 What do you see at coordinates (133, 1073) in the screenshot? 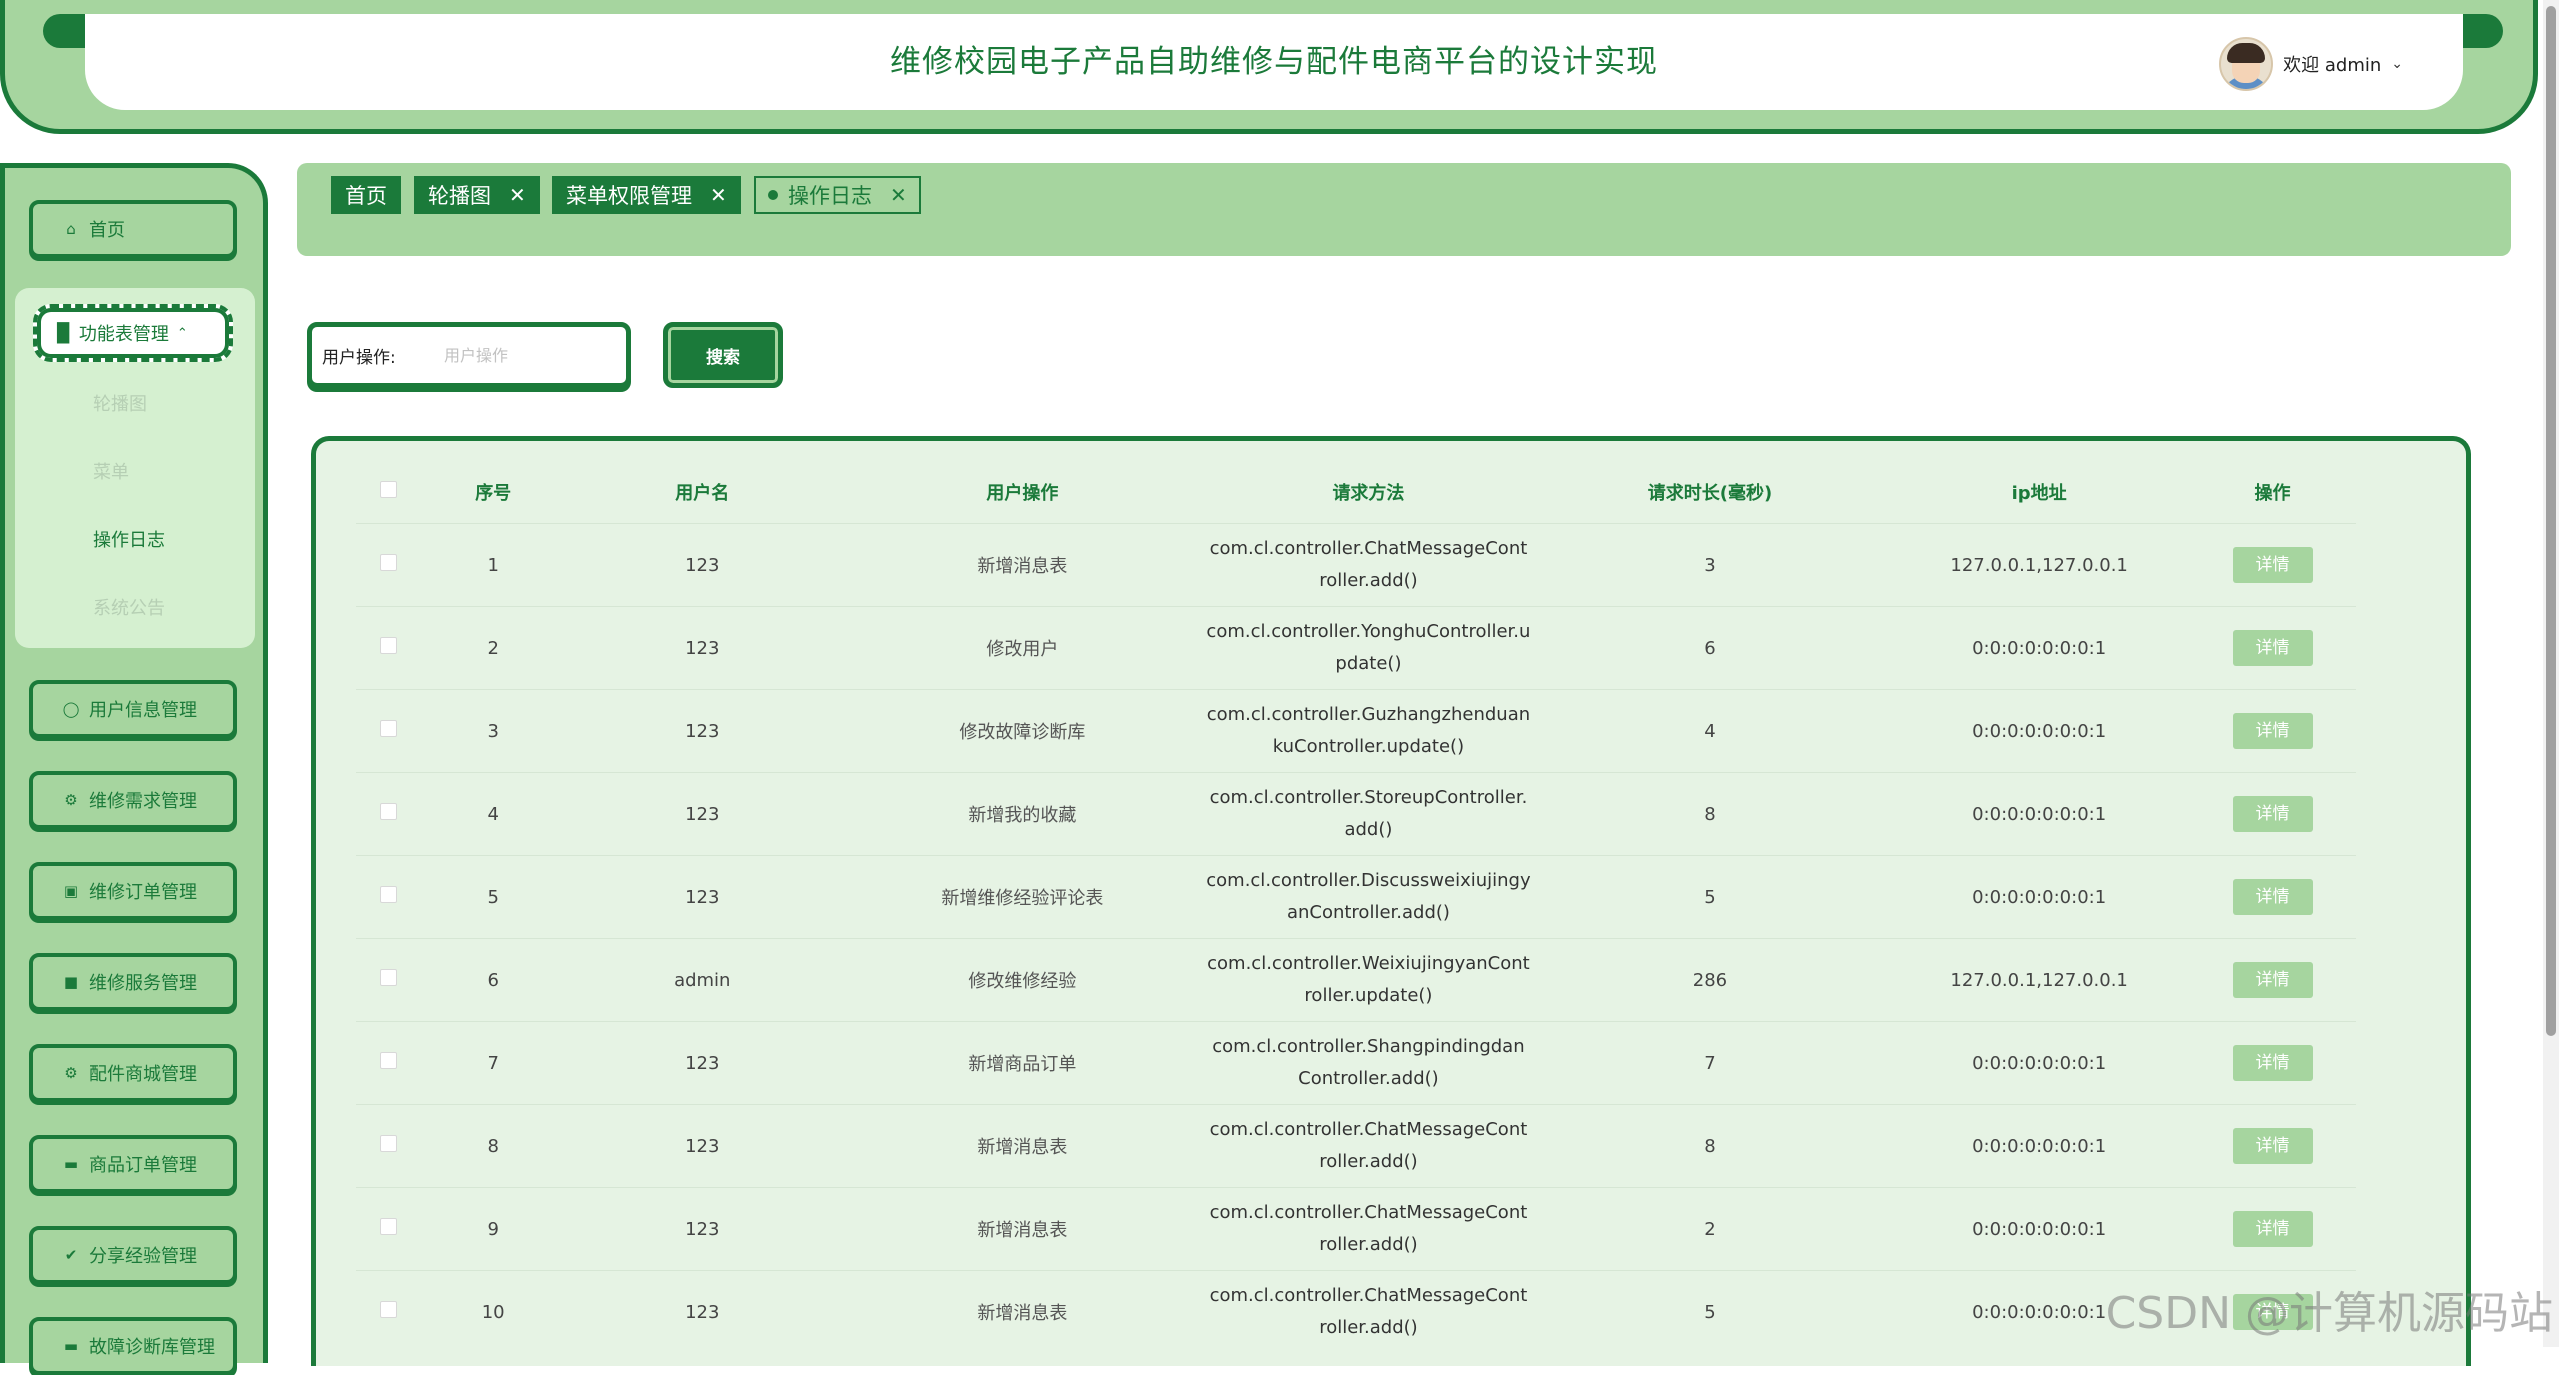
I see `sidebar-item-parts-mall: ⚙ 配件商城管理` at bounding box center [133, 1073].